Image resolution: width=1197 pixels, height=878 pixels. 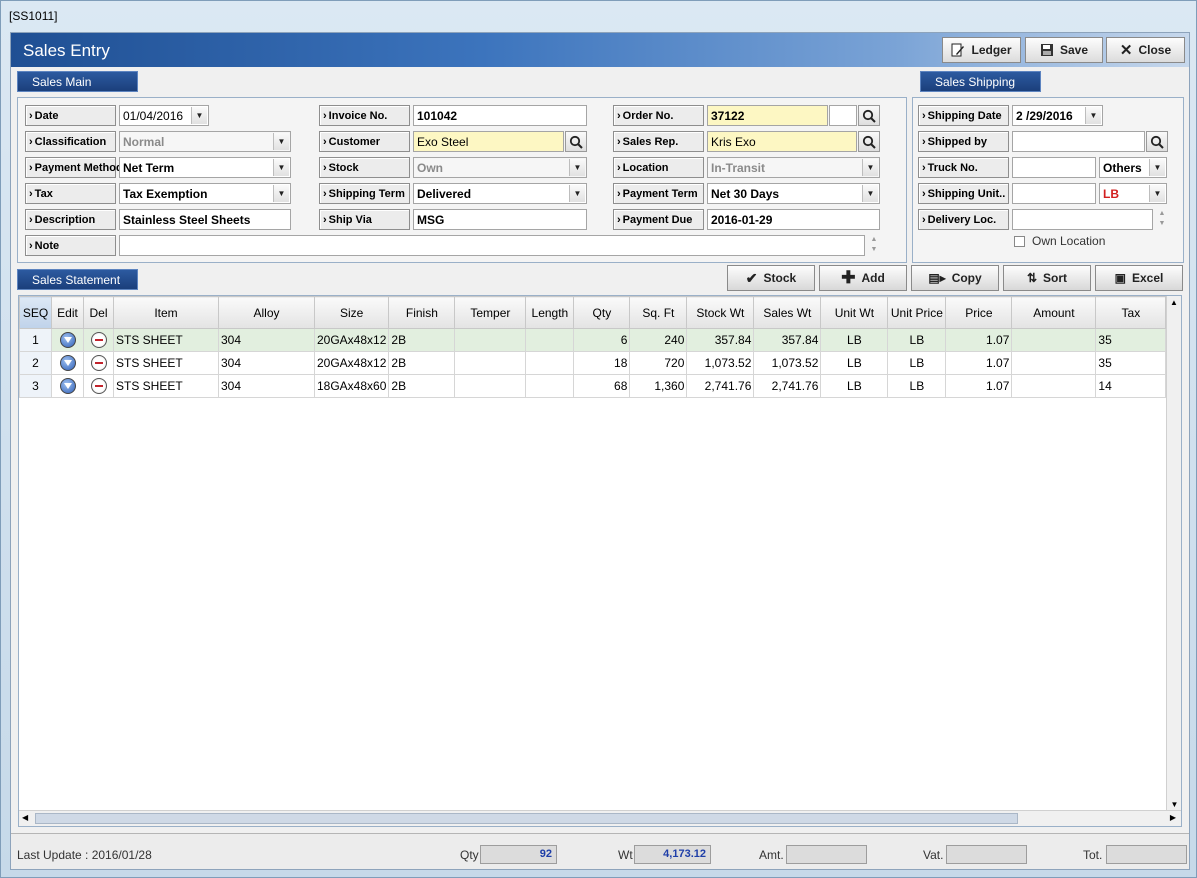 What do you see at coordinates (266, 312) in the screenshot?
I see `column-header: Alloy` at bounding box center [266, 312].